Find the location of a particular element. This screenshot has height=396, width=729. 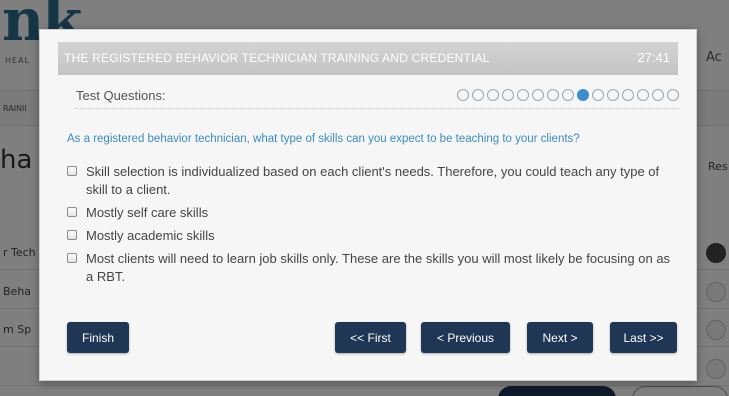

test-questions-label: Test Questions: is located at coordinates (121, 95).